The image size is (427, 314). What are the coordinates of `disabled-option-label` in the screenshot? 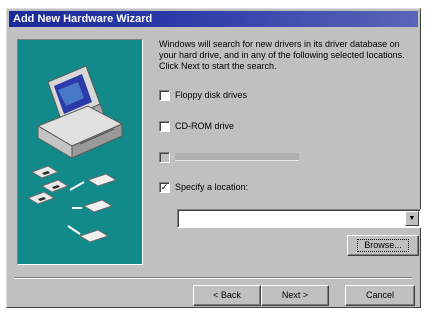 It's located at (237, 157).